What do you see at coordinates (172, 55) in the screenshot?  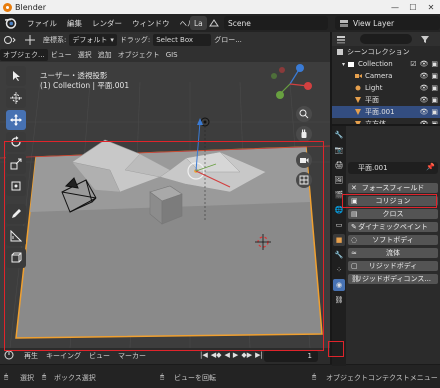 I see `menu-gis: GIS` at bounding box center [172, 55].